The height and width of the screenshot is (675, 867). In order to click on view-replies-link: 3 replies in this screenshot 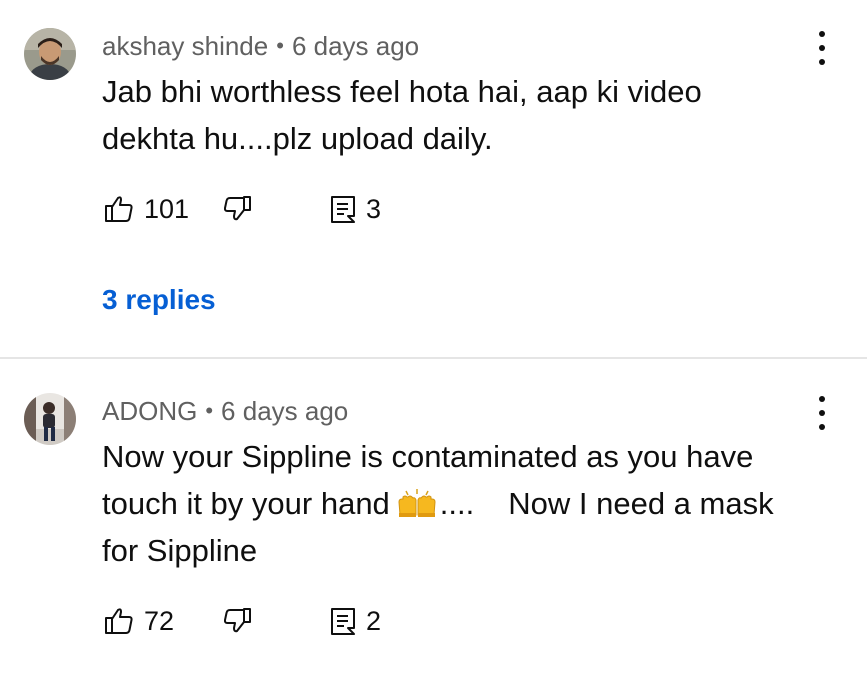, I will do `click(159, 300)`.